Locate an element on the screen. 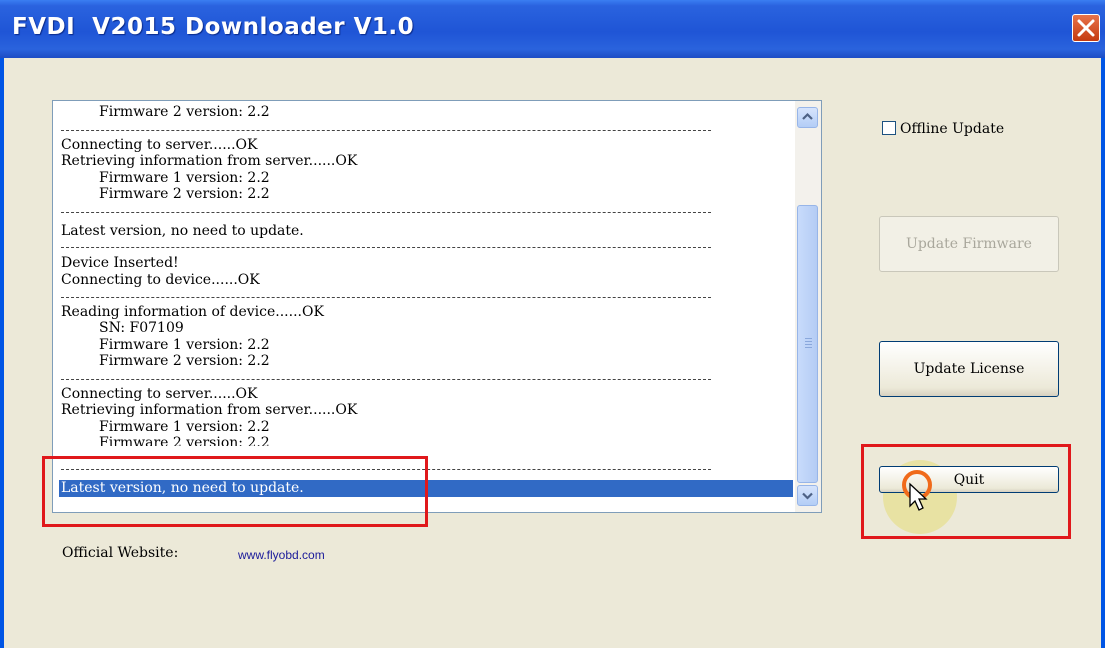  highlight-box-log is located at coordinates (235, 491).